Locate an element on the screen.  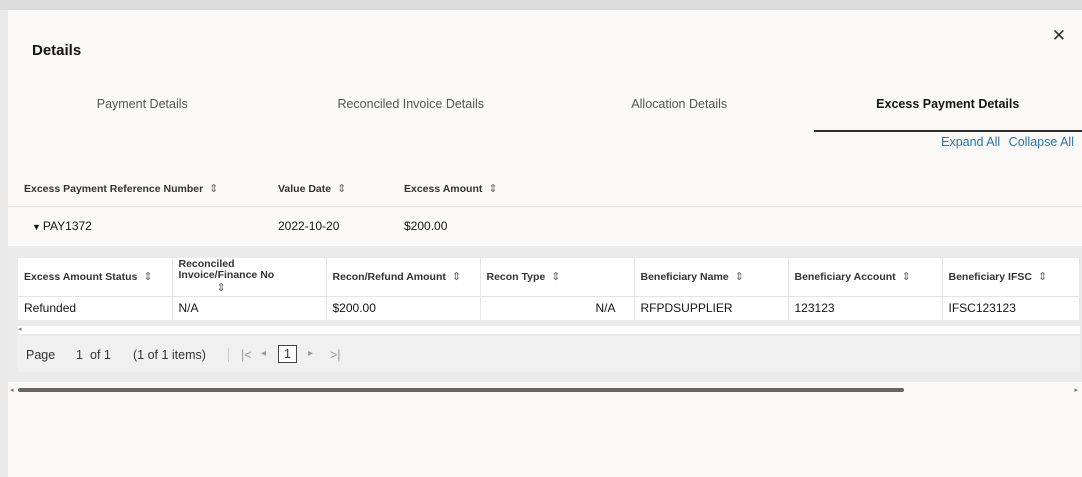
expand-collapse-links: Expand All Collapse All is located at coordinates (1005, 142).